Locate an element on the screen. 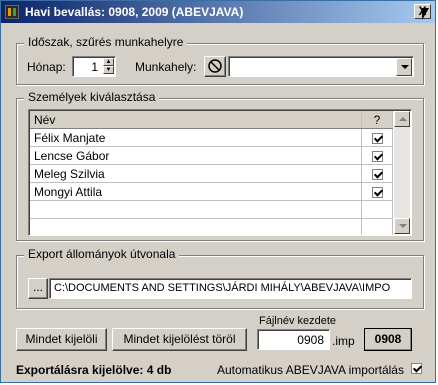 The image size is (438, 385). table-row: Lencse Gábor is located at coordinates (211, 155).